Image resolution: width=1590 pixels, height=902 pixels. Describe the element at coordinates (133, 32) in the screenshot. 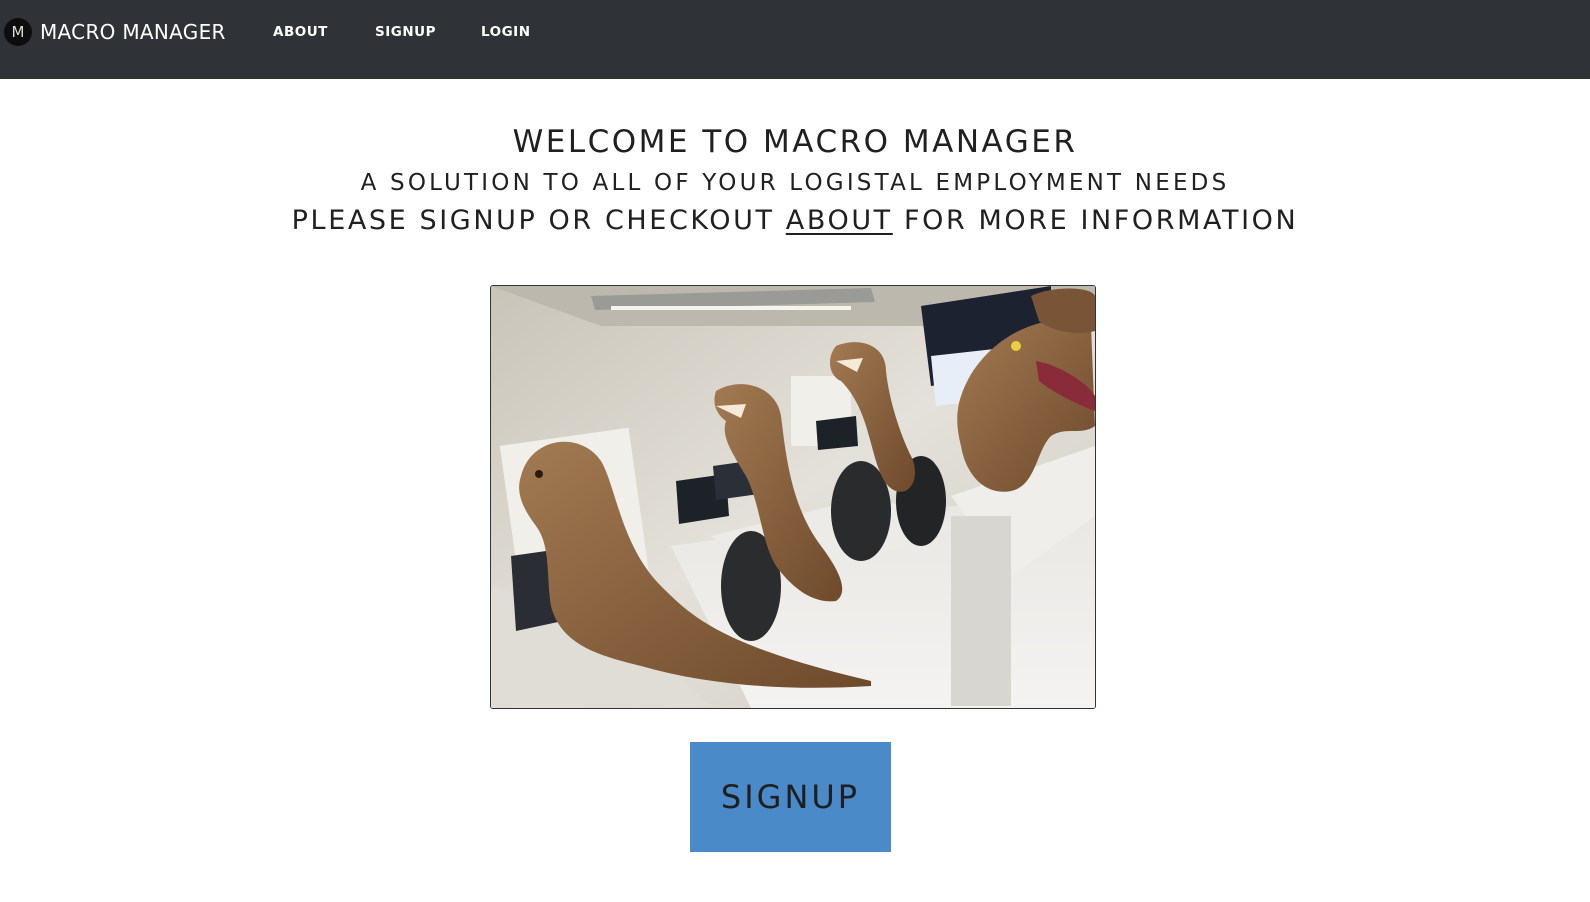

I see `brand-name: MACRO MANAGER` at that location.